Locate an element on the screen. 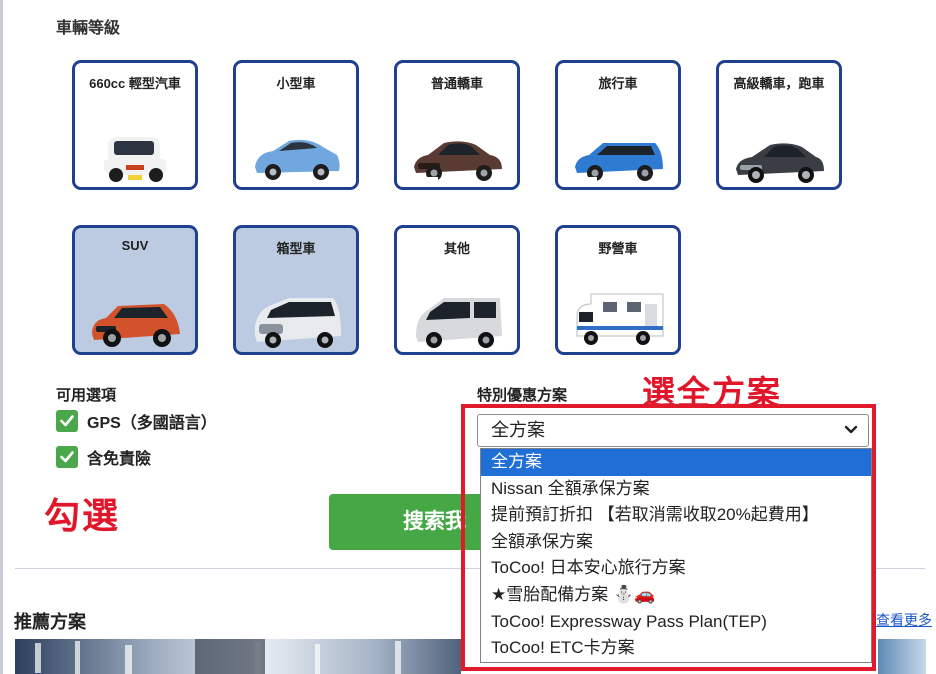 Image resolution: width=936 pixels, height=674 pixels. view-more-link: 查看更多 is located at coordinates (904, 620).